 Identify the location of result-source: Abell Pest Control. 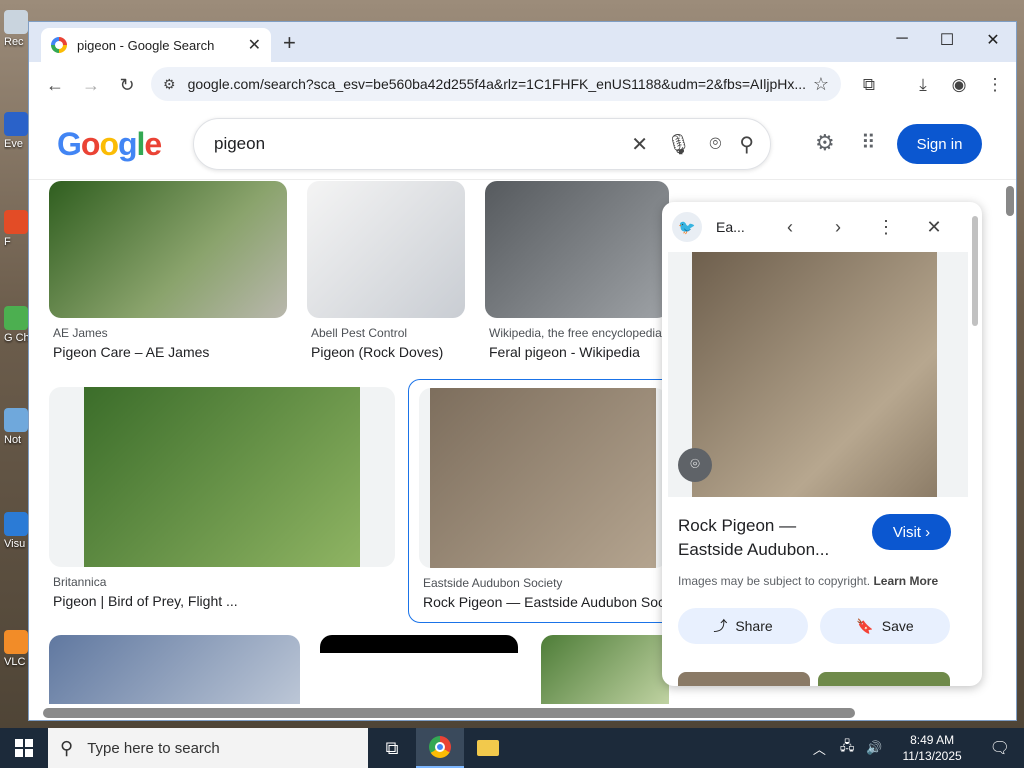
(386, 333).